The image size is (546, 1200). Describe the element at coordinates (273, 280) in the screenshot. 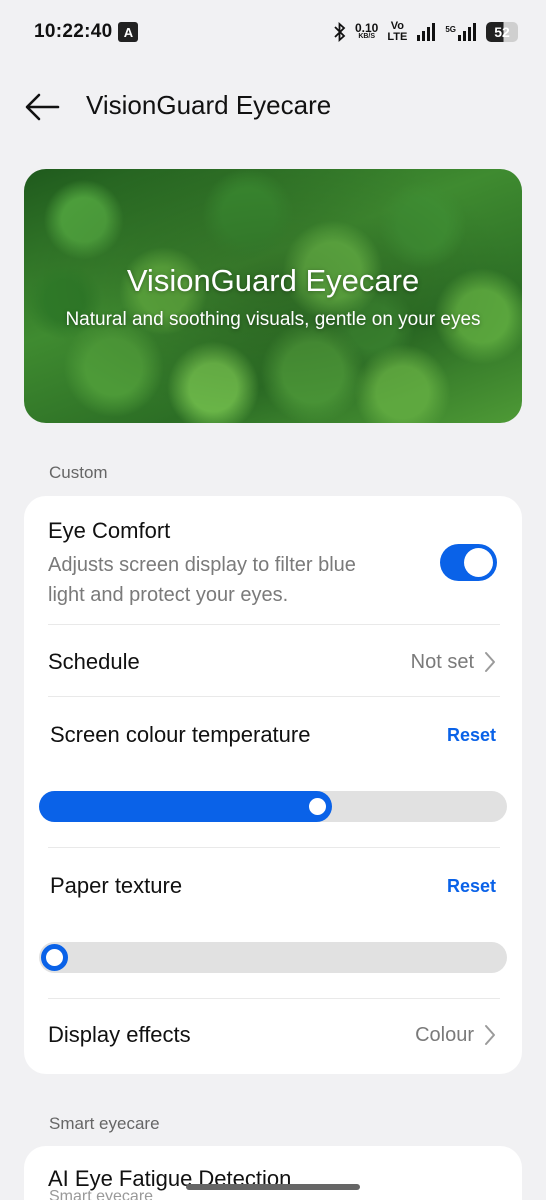

I see `banner-title: VisionGuard Eyecare` at that location.